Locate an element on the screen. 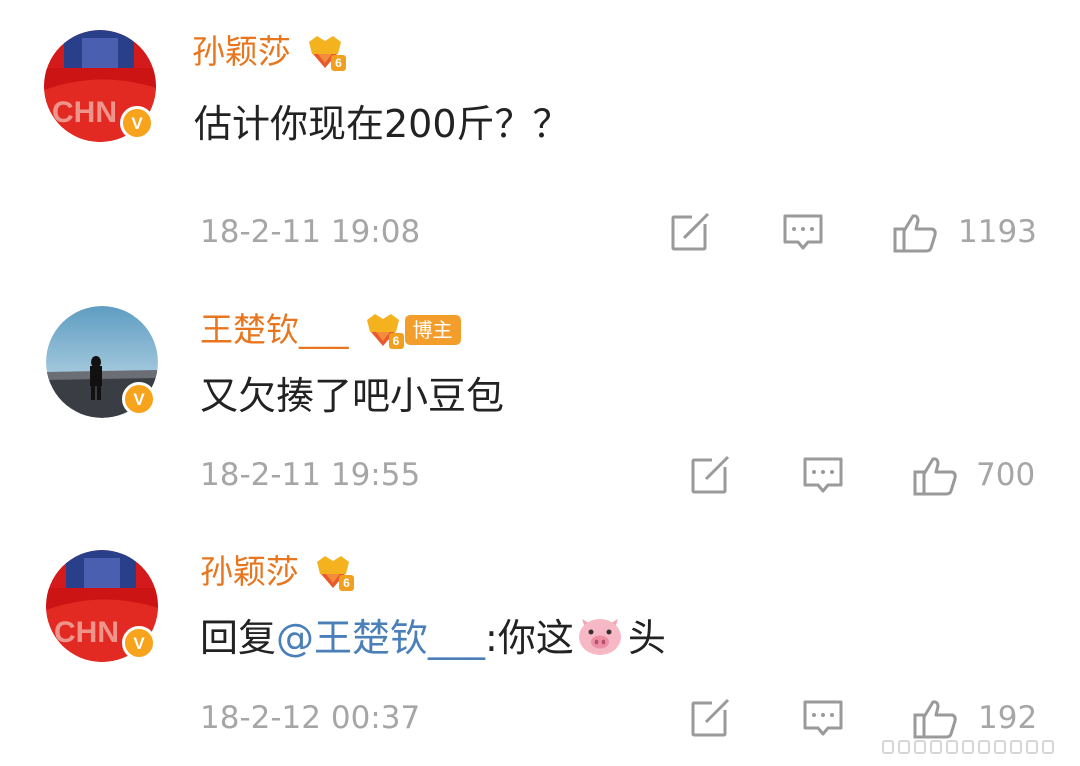 This screenshot has height=766, width=1080. comment-meta: 18-2-12 00:37 192 is located at coordinates (540, 718).